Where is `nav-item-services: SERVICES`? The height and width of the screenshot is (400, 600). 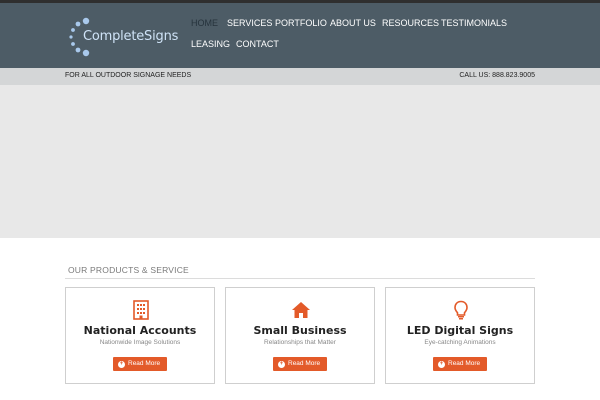
nav-item-services: SERVICES is located at coordinates (249, 23).